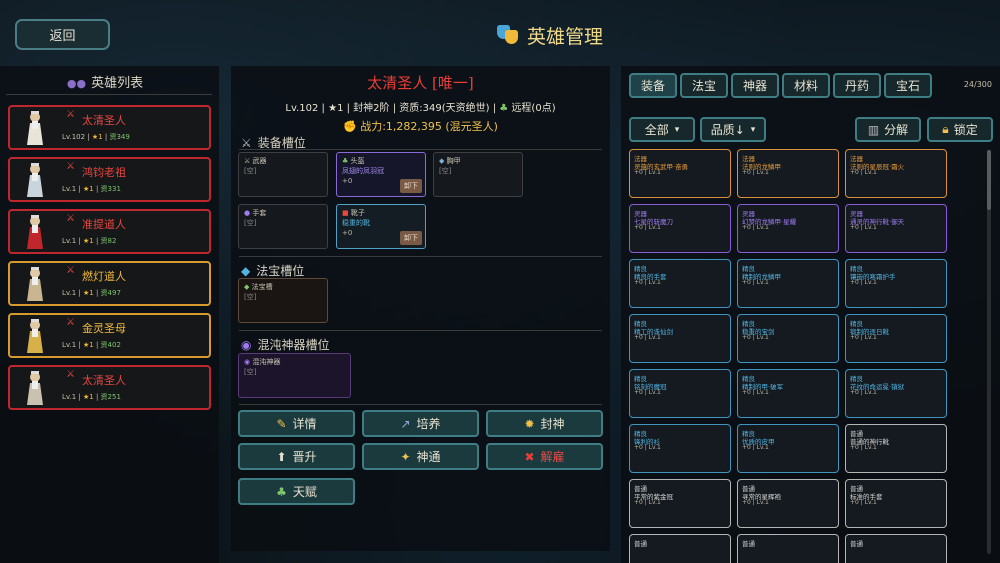  Describe the element at coordinates (857, 85) in the screenshot. I see `tab-4: 丹药` at that location.